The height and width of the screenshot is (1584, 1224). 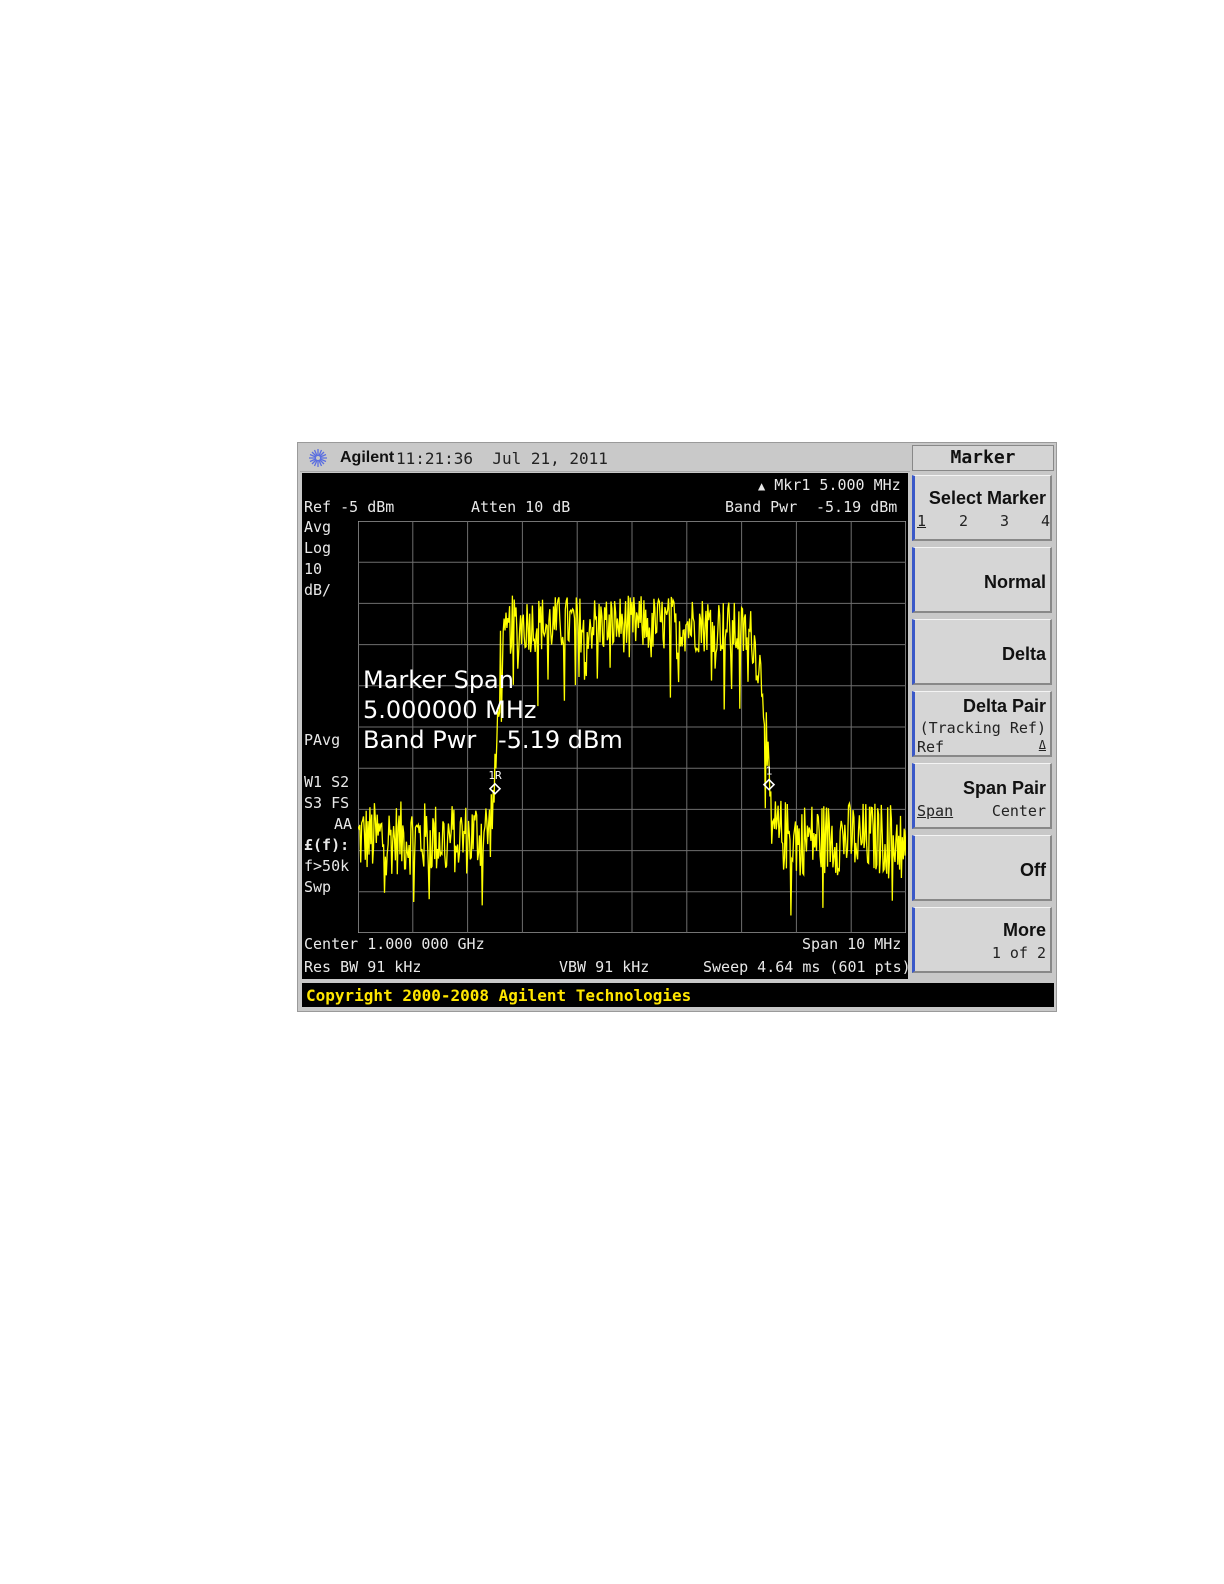 I want to click on normal-label: Normal, so click(x=1014, y=582).